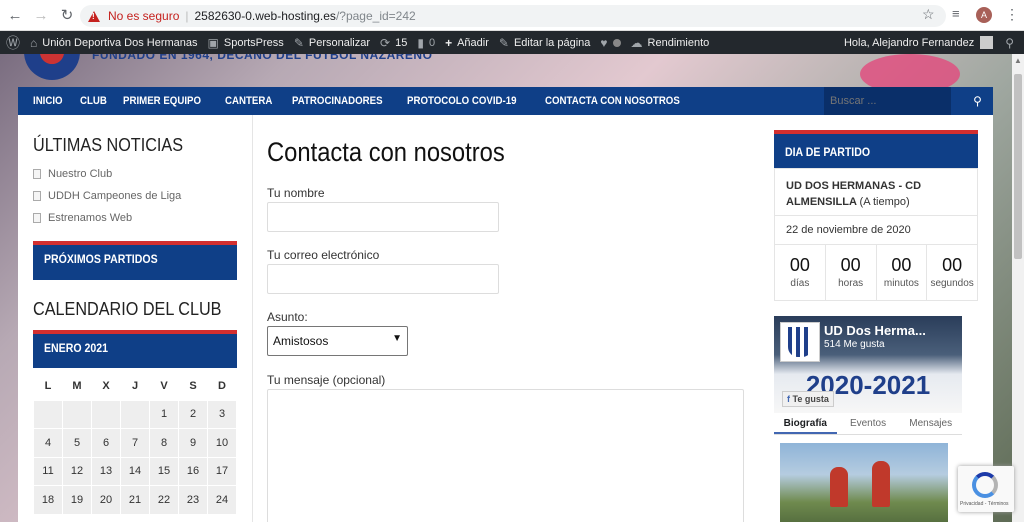 The width and height of the screenshot is (1024, 522). Describe the element at coordinates (164, 414) in the screenshot. I see `calendar-day: 1` at that location.